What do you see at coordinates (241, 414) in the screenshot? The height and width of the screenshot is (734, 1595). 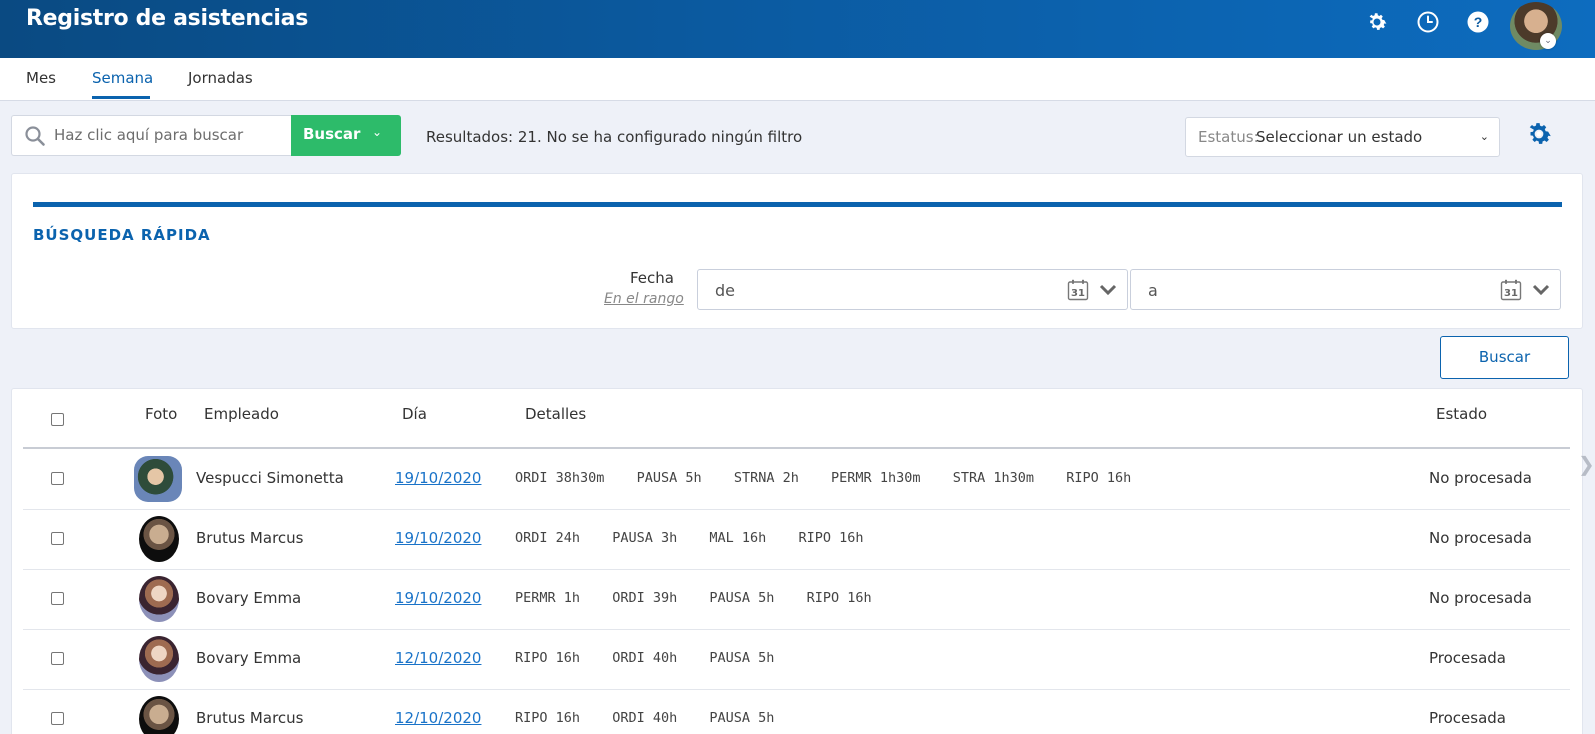 I see `column-header-employee: Empleado` at bounding box center [241, 414].